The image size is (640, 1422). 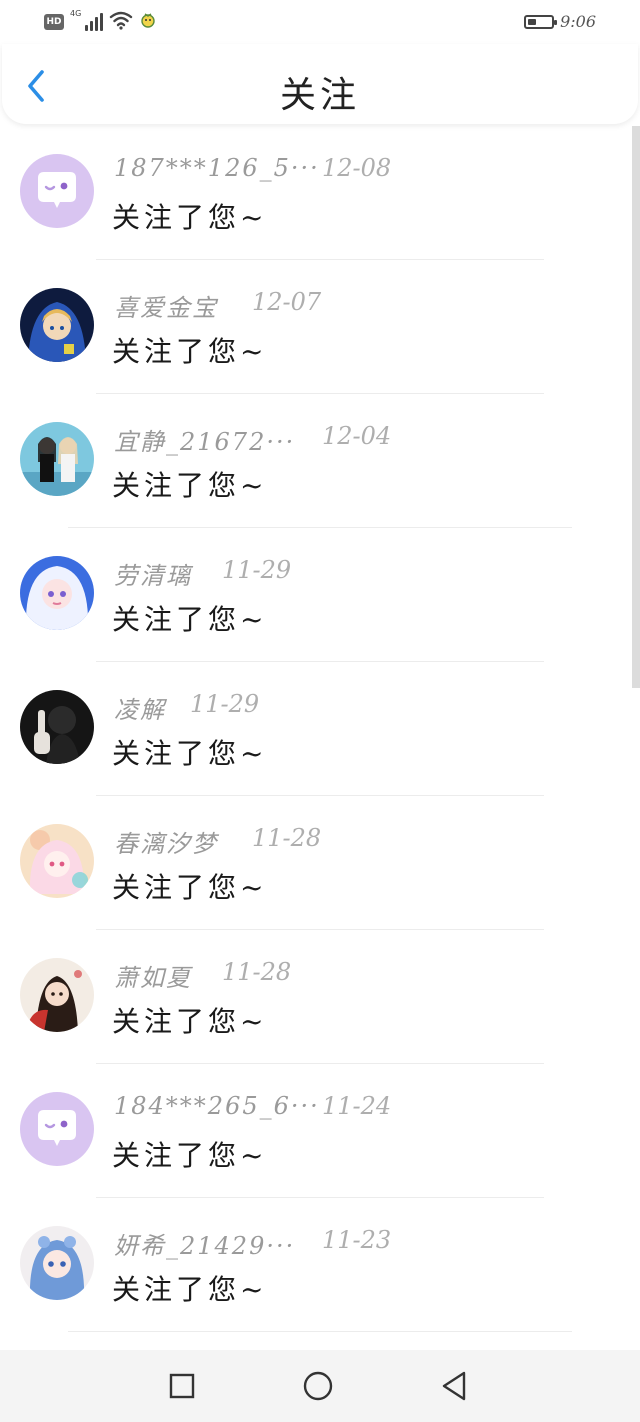 What do you see at coordinates (204, 439) in the screenshot?
I see `follower-name: 宜静_21672···` at bounding box center [204, 439].